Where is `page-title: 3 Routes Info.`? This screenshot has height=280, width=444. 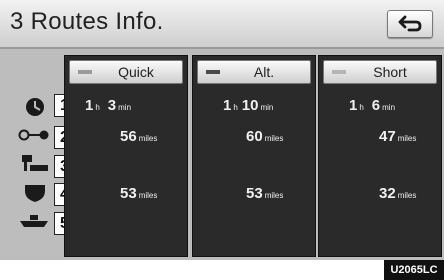 page-title: 3 Routes Info. is located at coordinates (87, 21).